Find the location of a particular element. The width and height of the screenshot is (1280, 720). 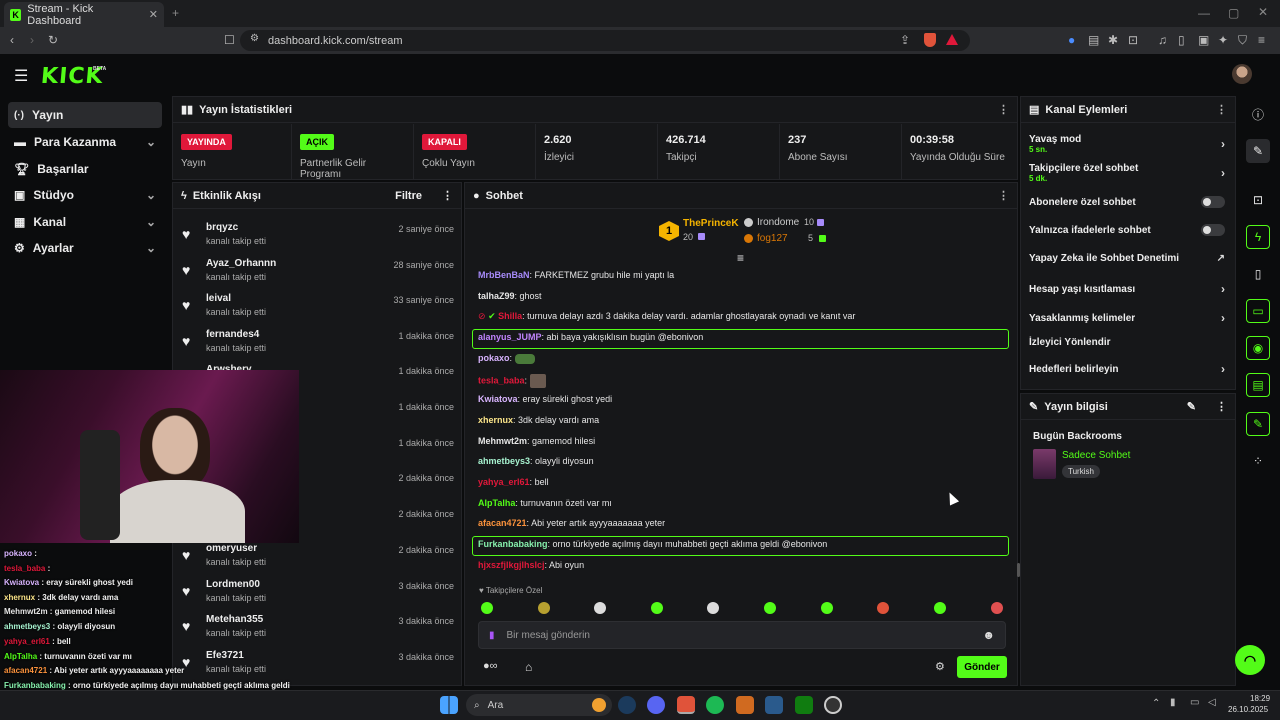

info-icon: ⓘ is located at coordinates (1258, 114).